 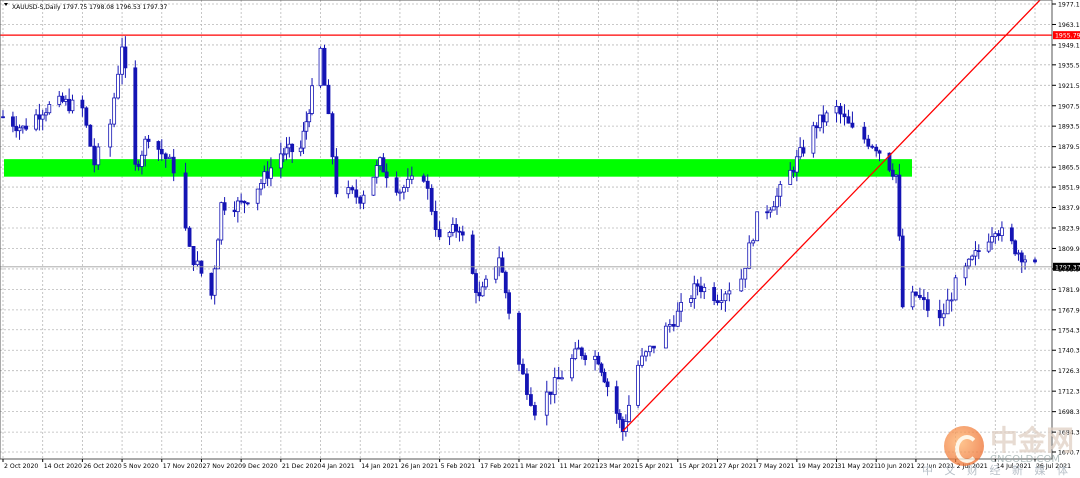 I want to click on x-tick-label: 26 Jan 2021, so click(x=419, y=466).